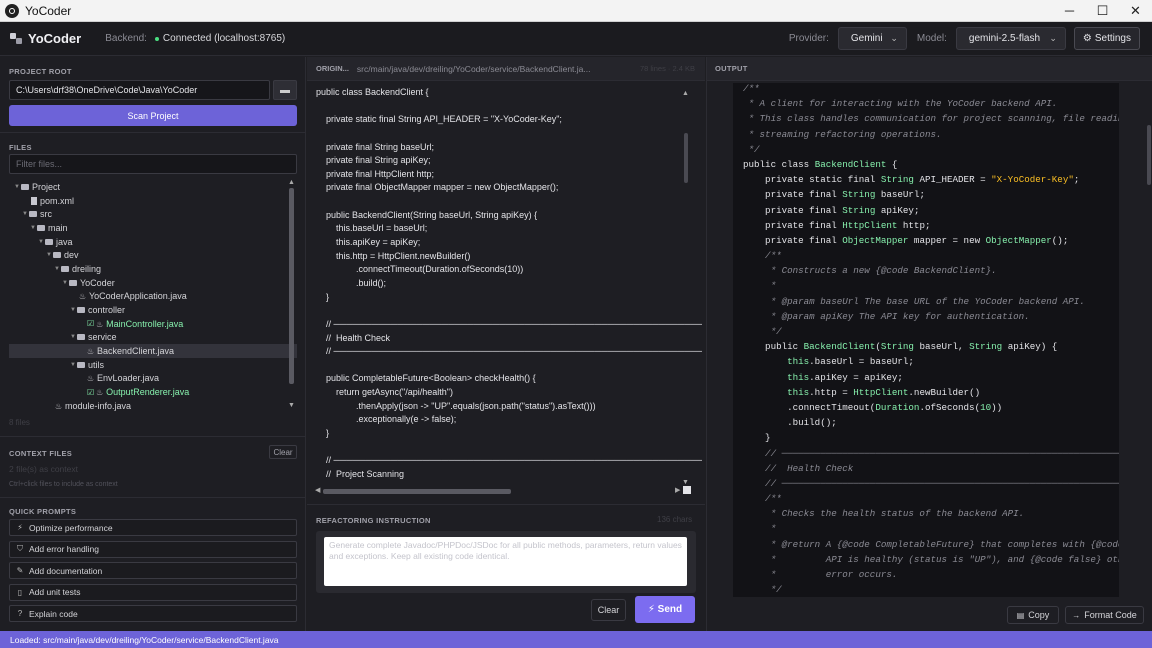  I want to click on copy-button: ▤ Copy, so click(1033, 615).